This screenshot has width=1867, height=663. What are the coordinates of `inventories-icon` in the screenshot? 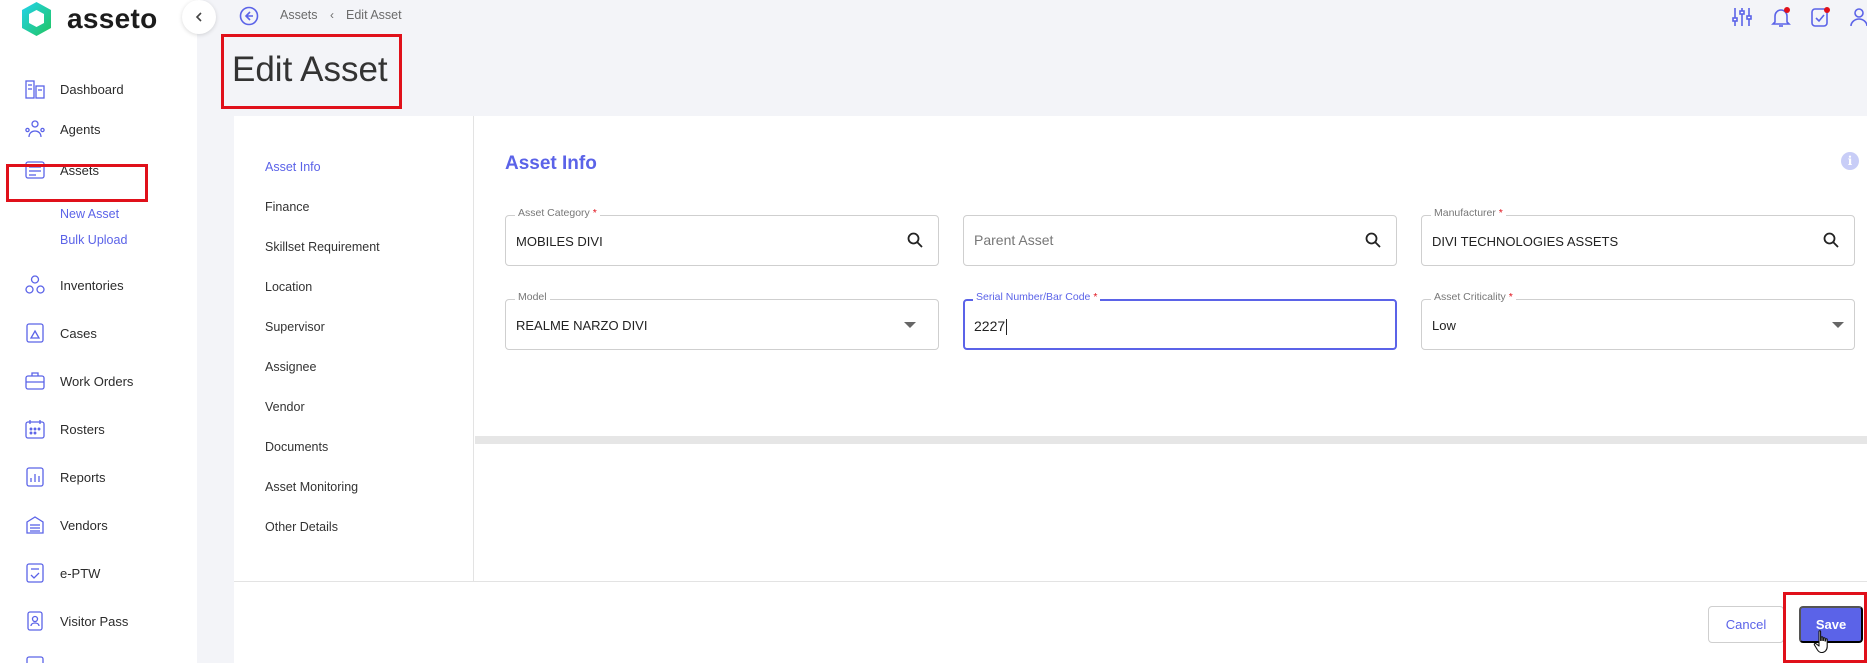 It's located at (35, 284).